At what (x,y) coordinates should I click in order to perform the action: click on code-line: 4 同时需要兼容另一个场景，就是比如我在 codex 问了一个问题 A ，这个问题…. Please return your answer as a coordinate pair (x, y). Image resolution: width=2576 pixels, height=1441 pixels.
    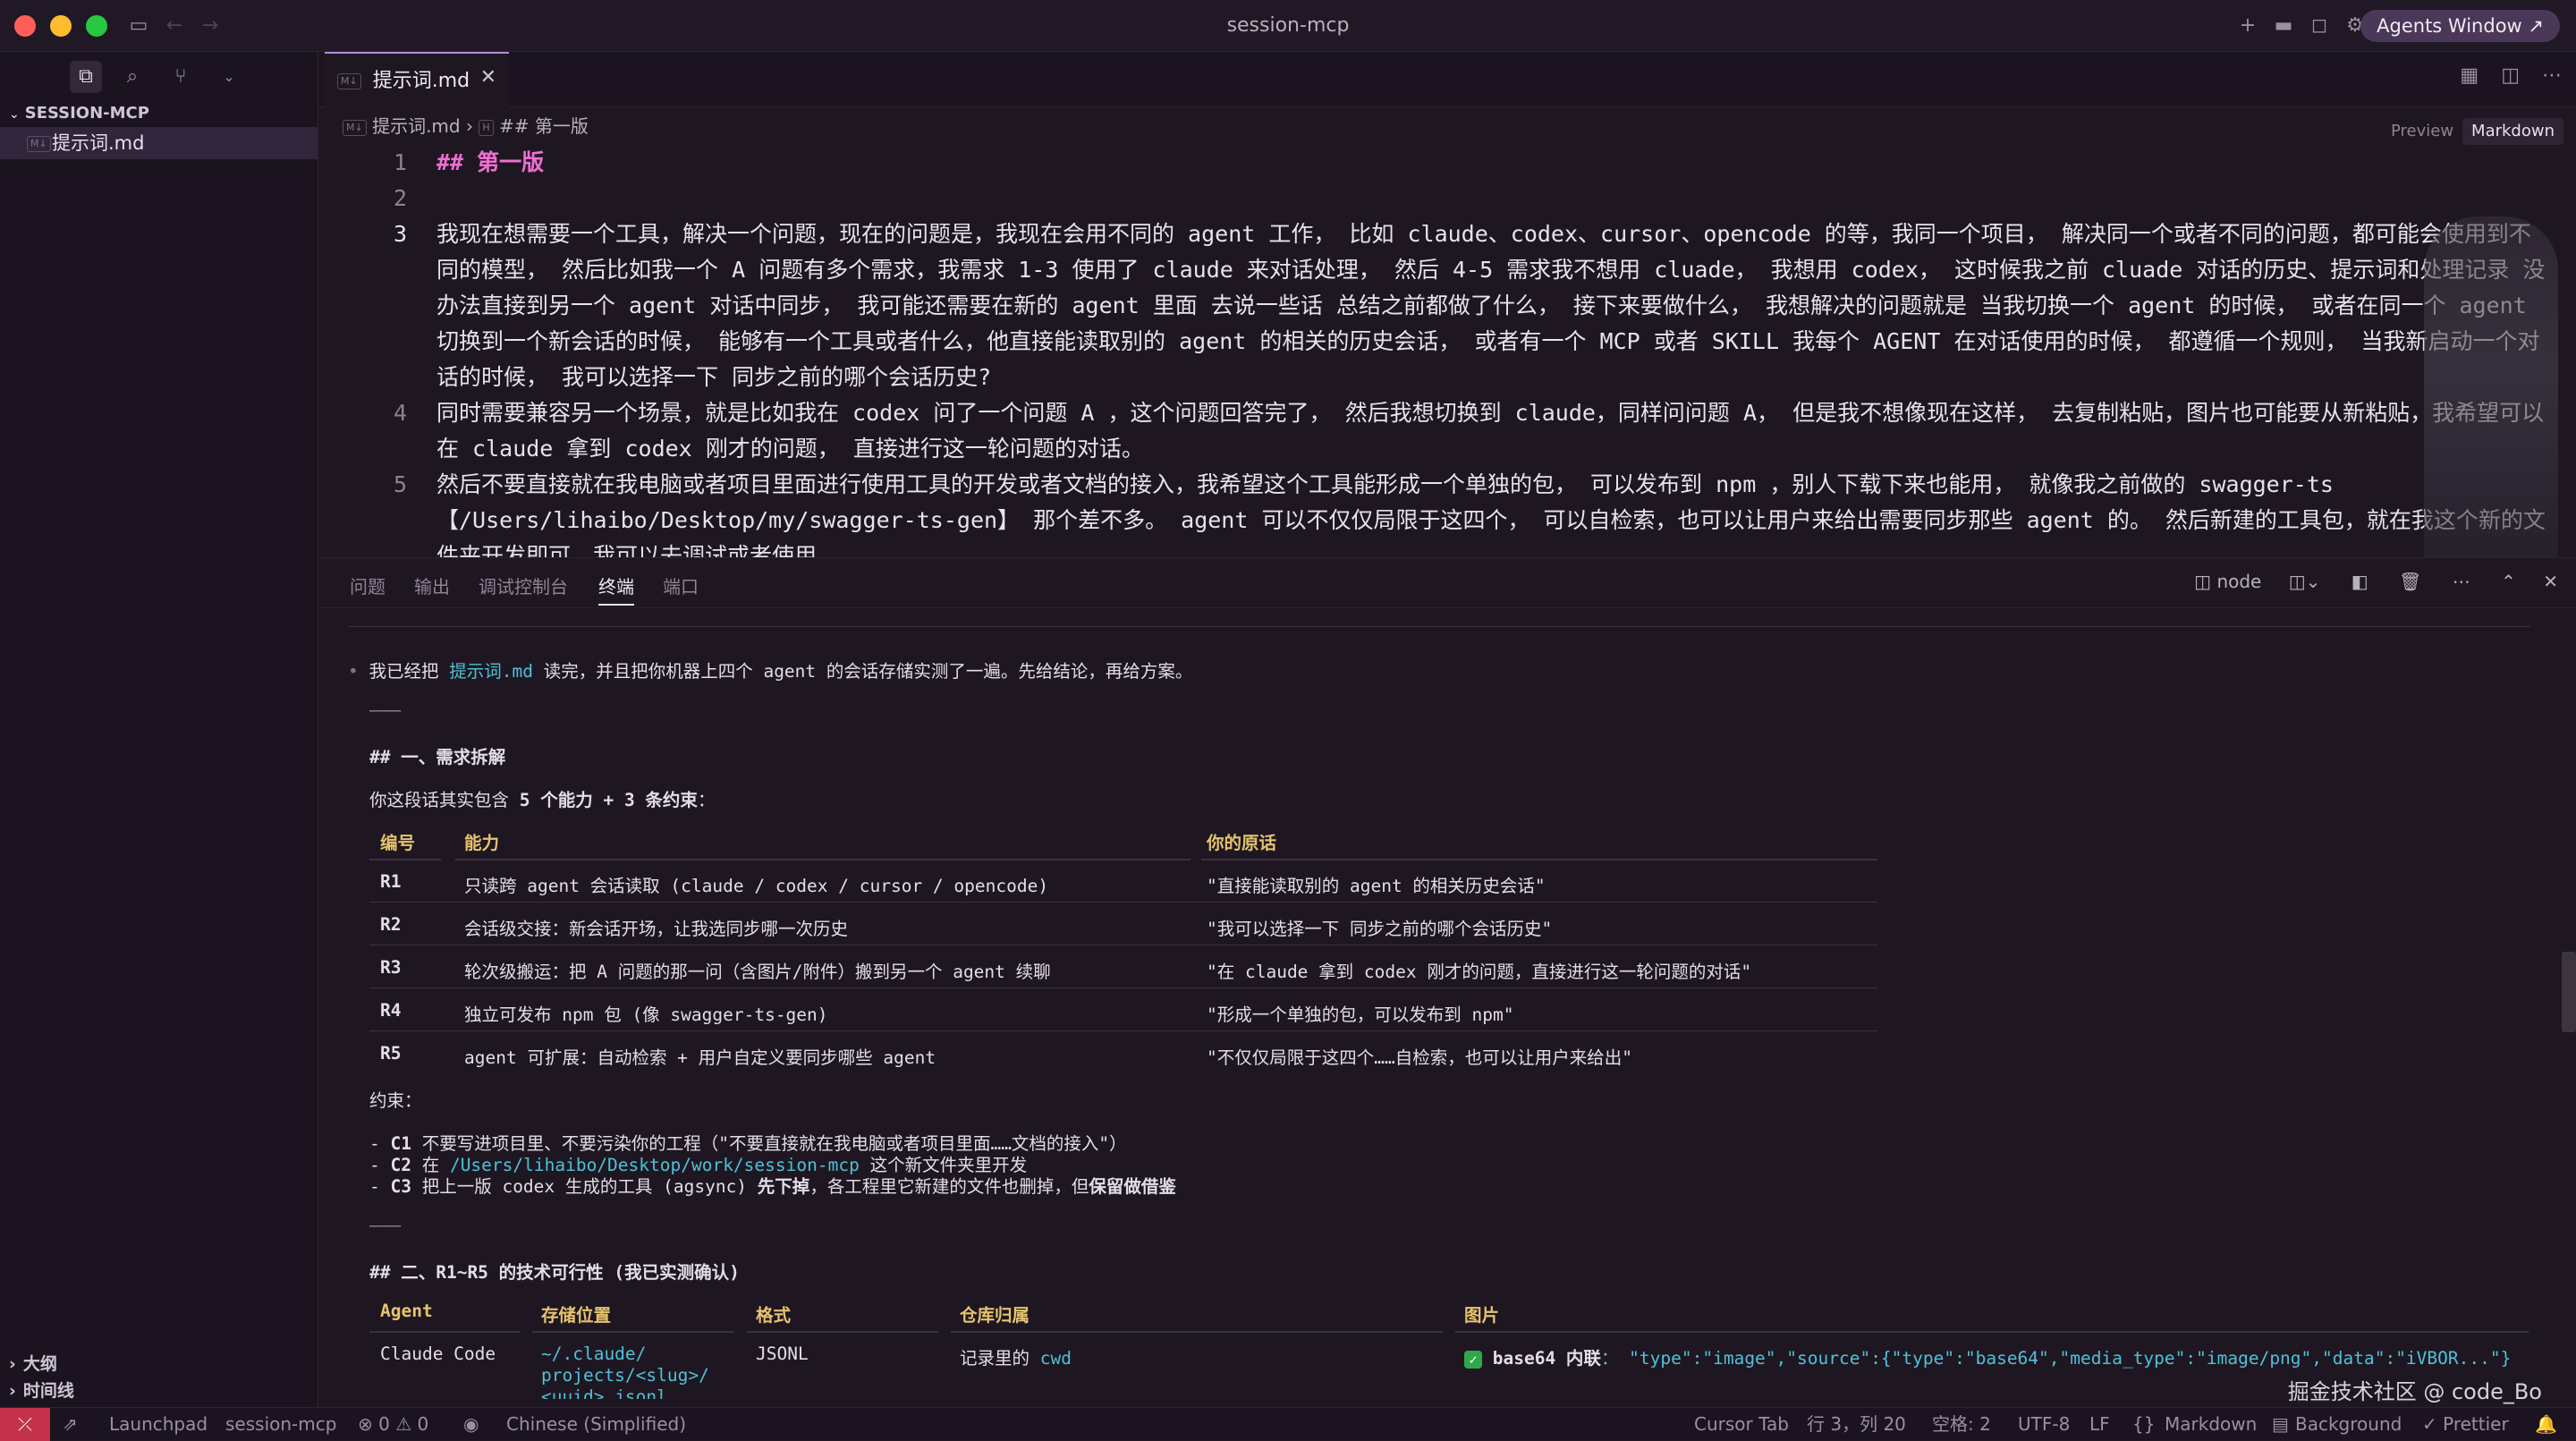
    Looking at the image, I should click on (1447, 431).